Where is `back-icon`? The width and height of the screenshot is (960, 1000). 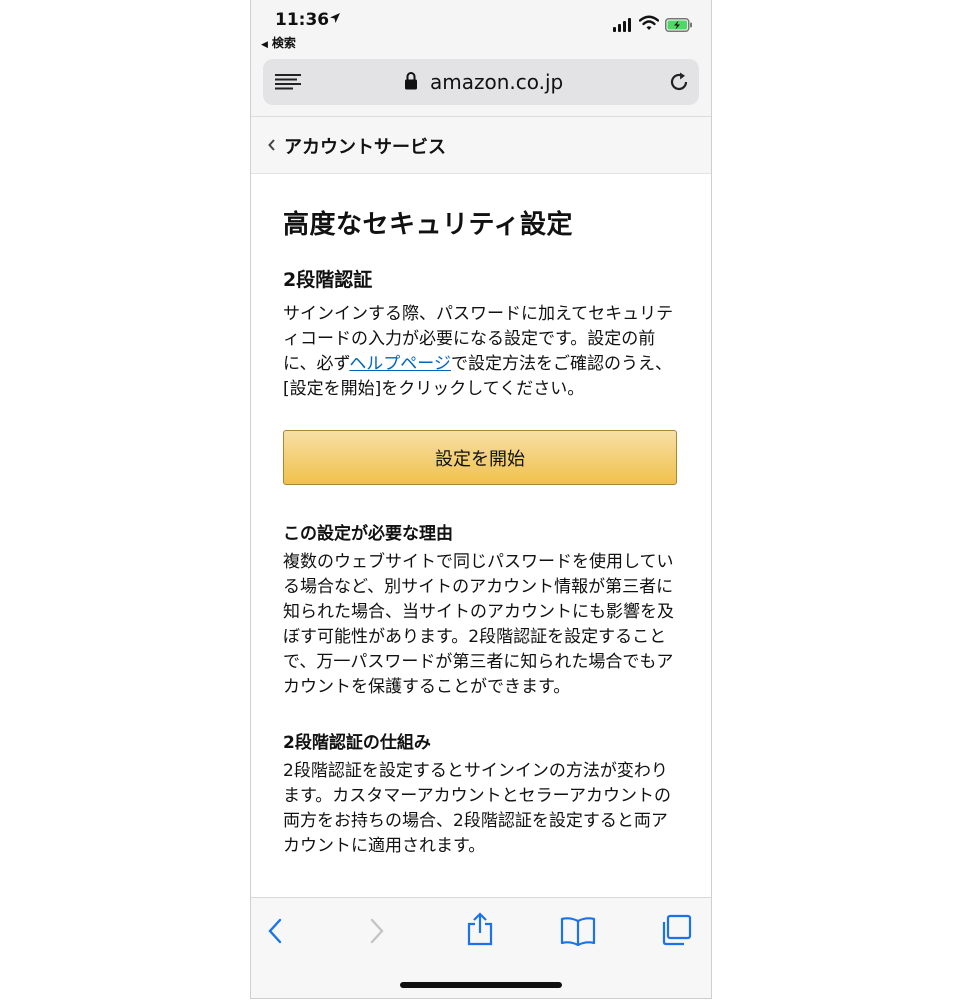
back-icon is located at coordinates (275, 933).